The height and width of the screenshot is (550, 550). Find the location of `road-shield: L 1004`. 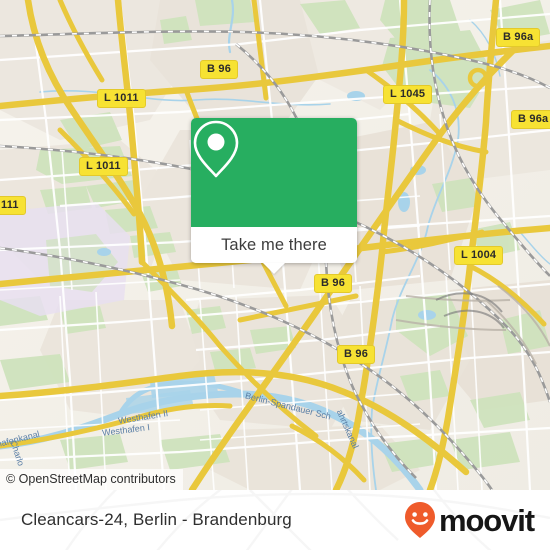

road-shield: L 1004 is located at coordinates (479, 255).